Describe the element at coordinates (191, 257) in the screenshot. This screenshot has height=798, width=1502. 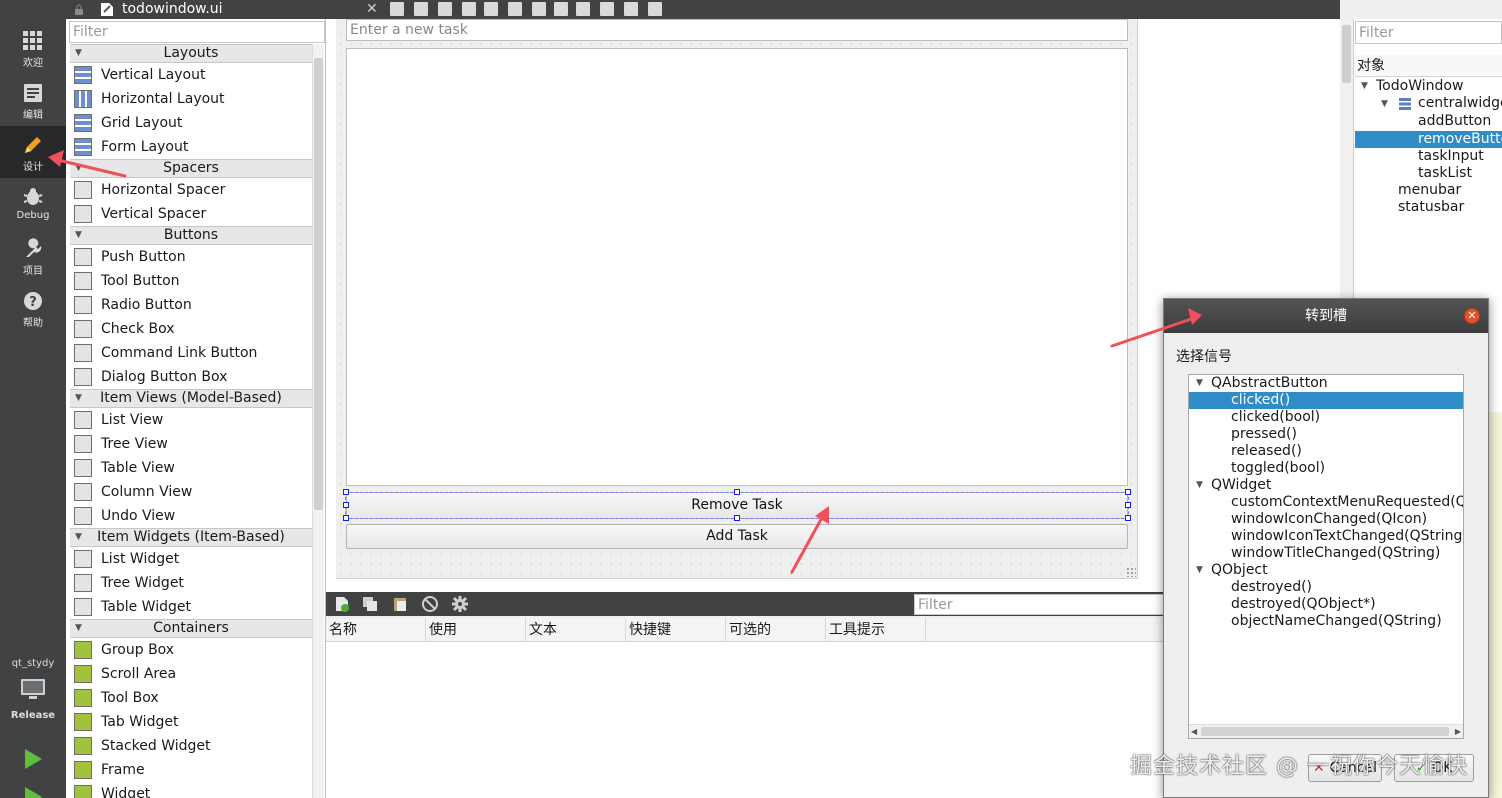
I see `widget-item: Push Button` at that location.